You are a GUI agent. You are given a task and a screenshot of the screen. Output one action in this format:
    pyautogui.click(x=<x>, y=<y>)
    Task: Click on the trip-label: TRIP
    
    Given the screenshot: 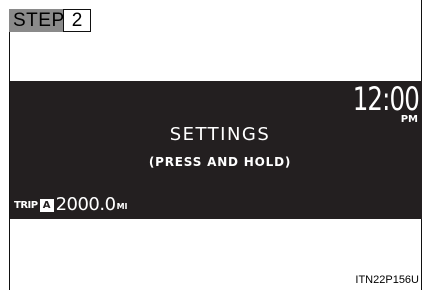 What is the action you would take?
    pyautogui.click(x=26, y=205)
    